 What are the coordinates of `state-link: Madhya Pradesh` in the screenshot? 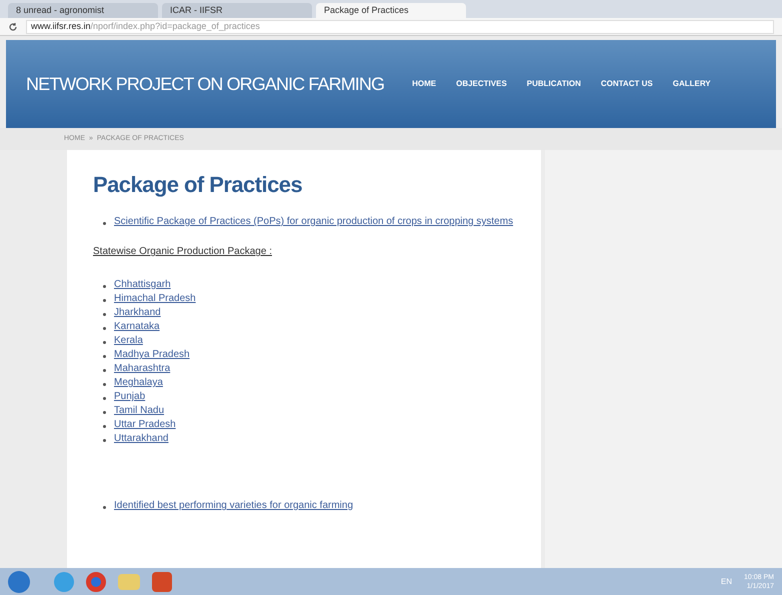 It's located at (152, 354).